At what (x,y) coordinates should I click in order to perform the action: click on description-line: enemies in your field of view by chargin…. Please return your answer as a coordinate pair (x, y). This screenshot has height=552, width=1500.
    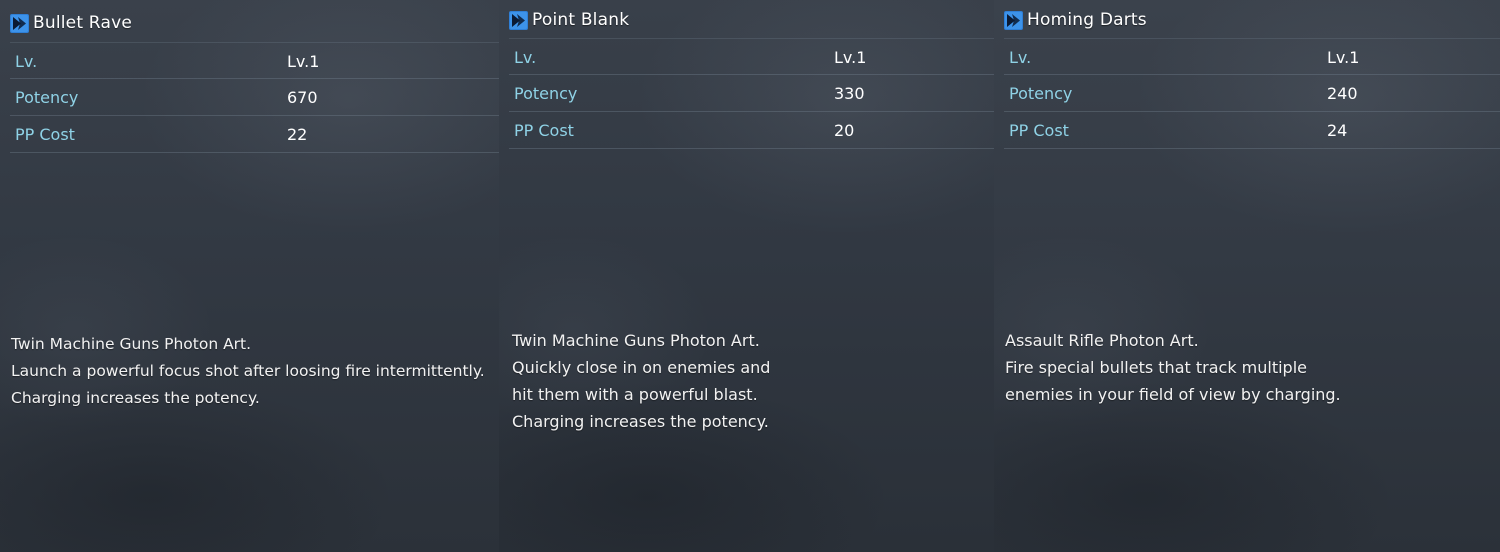
    Looking at the image, I should click on (1173, 394).